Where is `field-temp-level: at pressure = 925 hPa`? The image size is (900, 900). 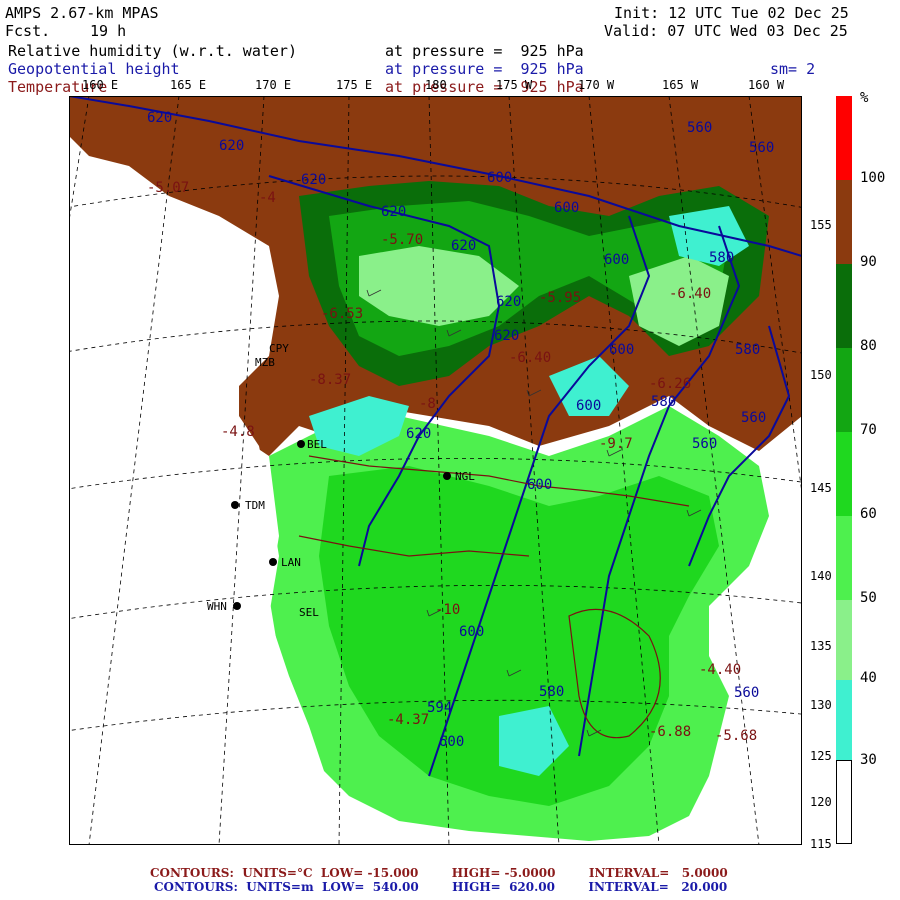 field-temp-level: at pressure = 925 hPa is located at coordinates (484, 87).